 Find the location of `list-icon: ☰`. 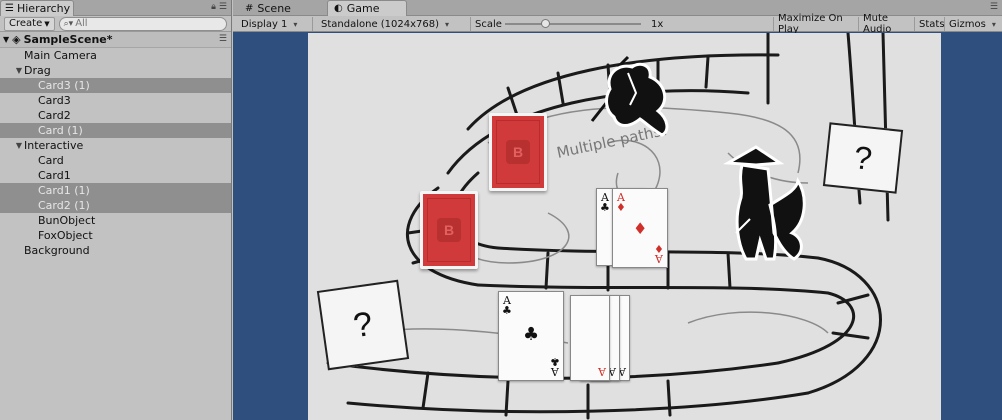

list-icon: ☰ is located at coordinates (9, 8).